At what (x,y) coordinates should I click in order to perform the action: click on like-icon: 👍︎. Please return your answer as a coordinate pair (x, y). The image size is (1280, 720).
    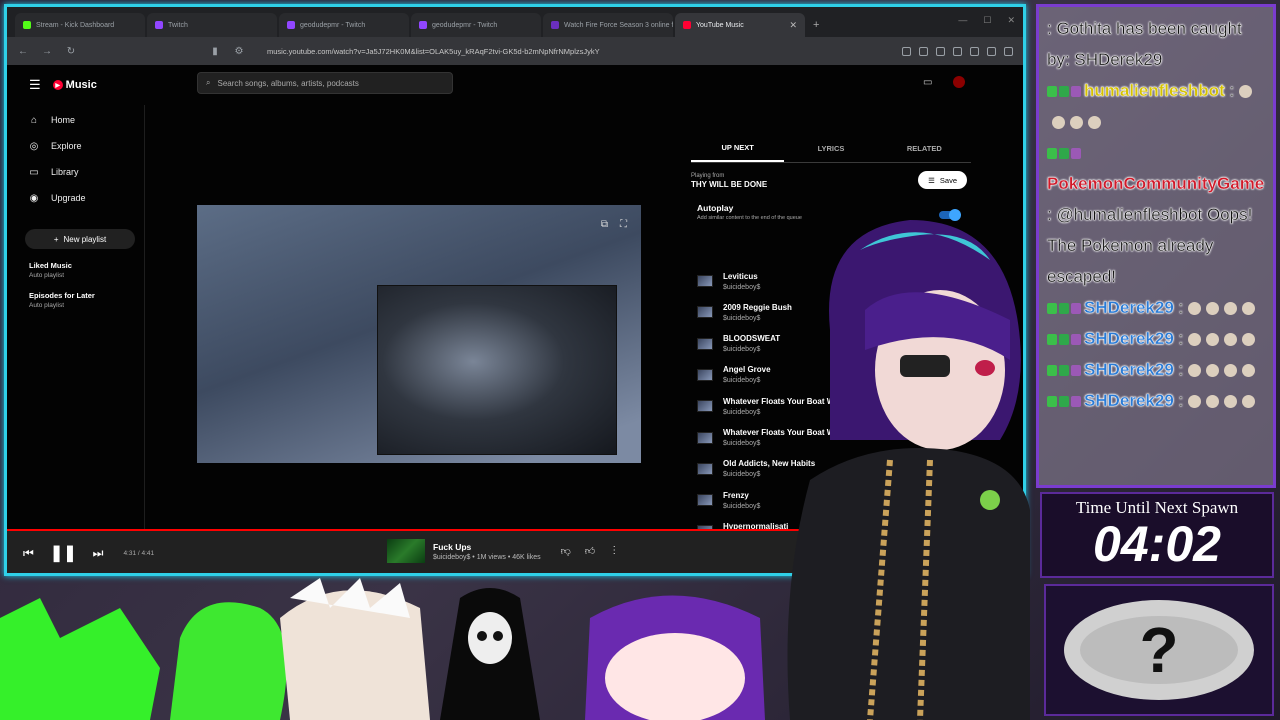
    Looking at the image, I should click on (590, 551).